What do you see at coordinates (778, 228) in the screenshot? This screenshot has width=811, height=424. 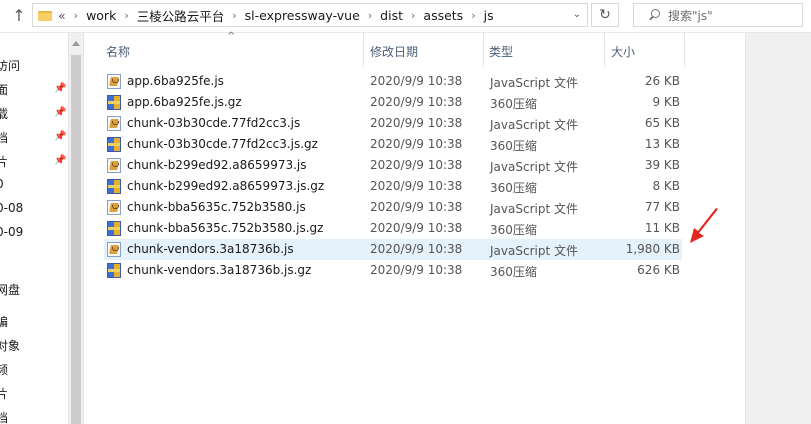 I see `window-edge` at bounding box center [778, 228].